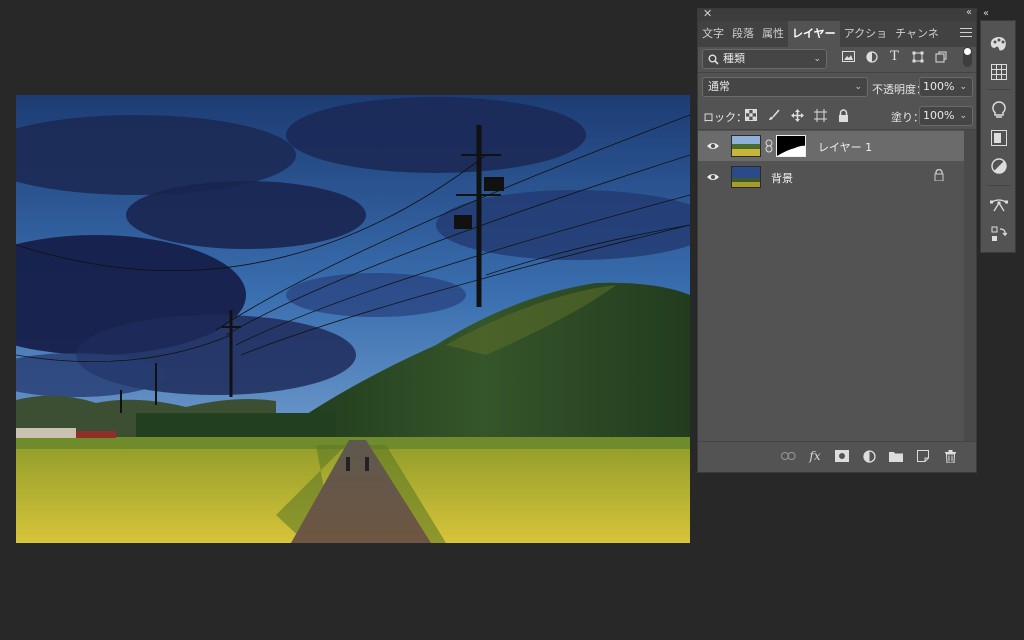 The height and width of the screenshot is (640, 1024). Describe the element at coordinates (966, 33) in the screenshot. I see `panel-menu-icon` at that location.